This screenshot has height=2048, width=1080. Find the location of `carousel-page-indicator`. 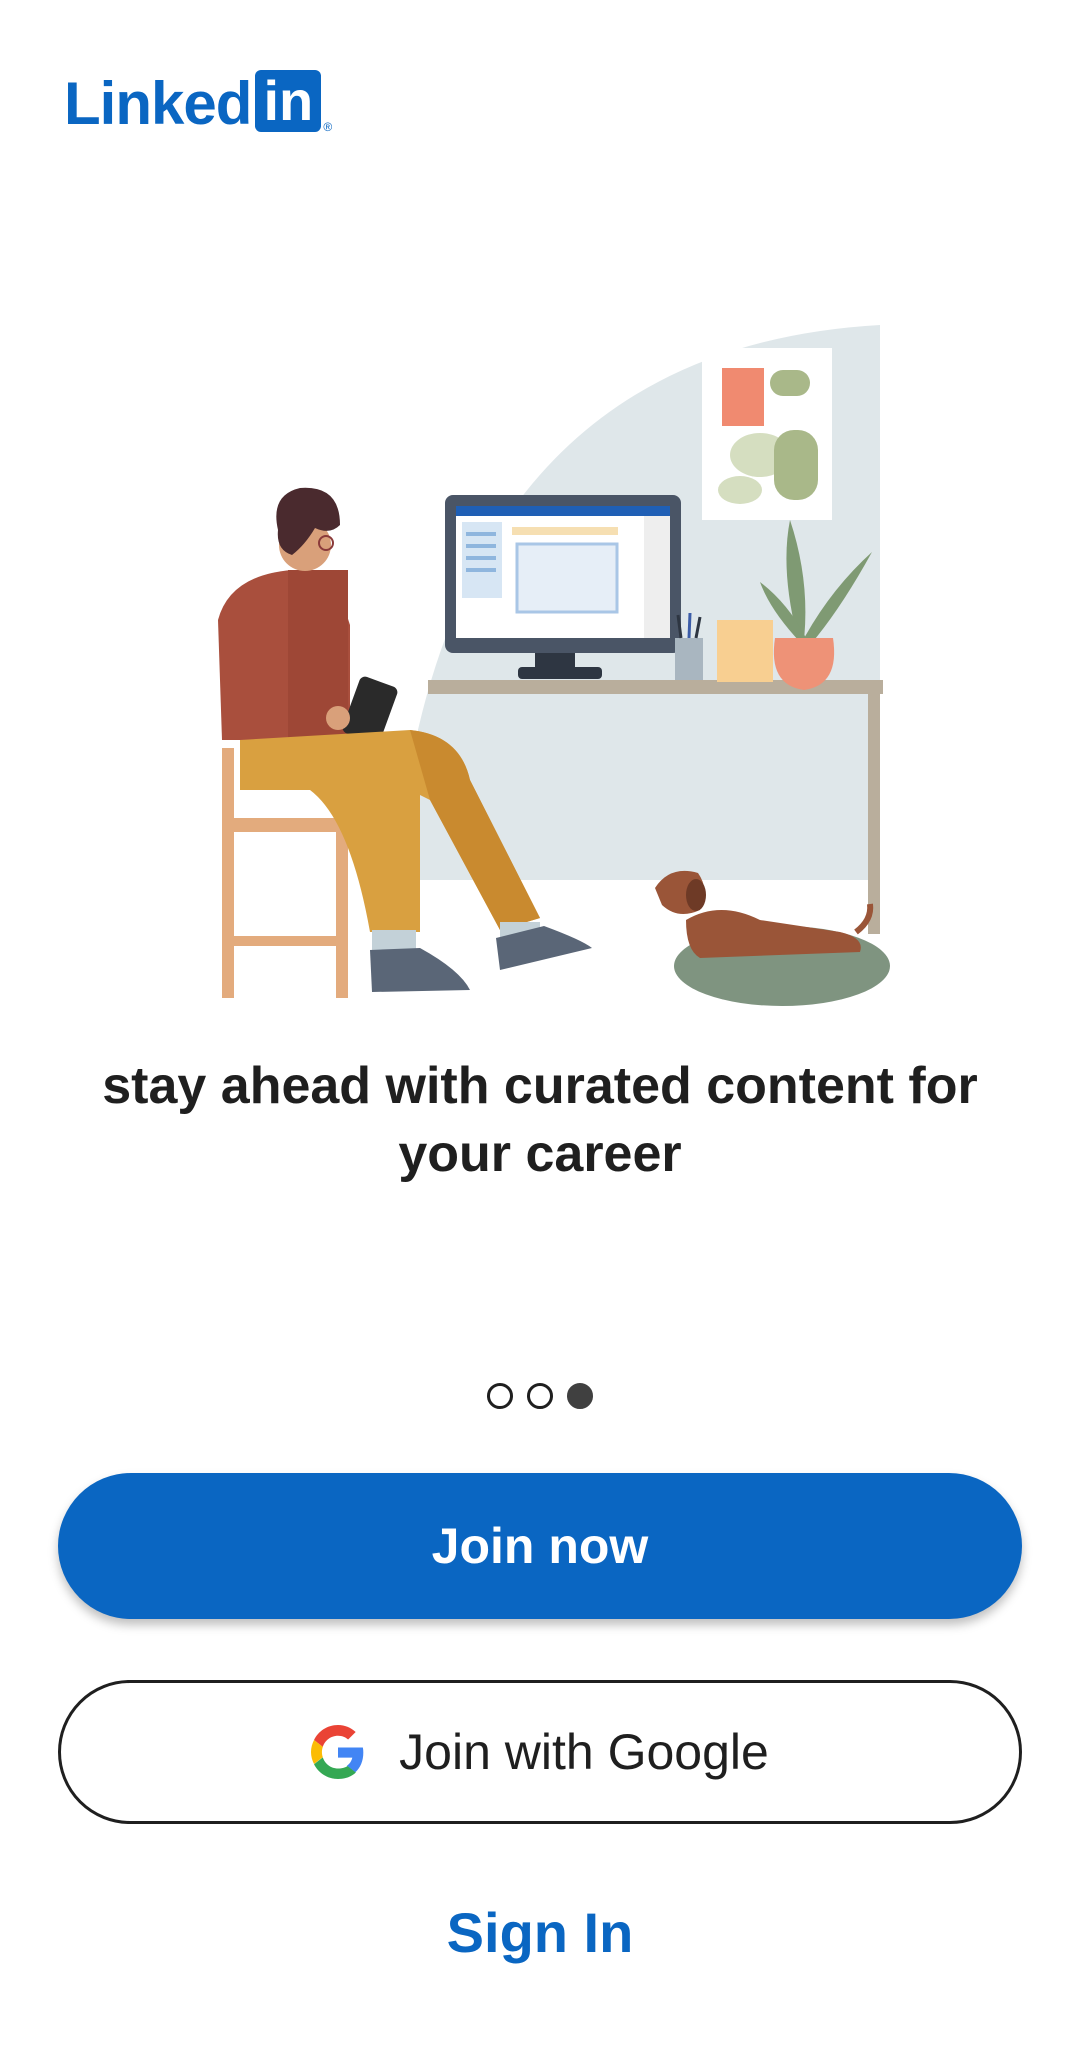

carousel-page-indicator is located at coordinates (540, 1396).